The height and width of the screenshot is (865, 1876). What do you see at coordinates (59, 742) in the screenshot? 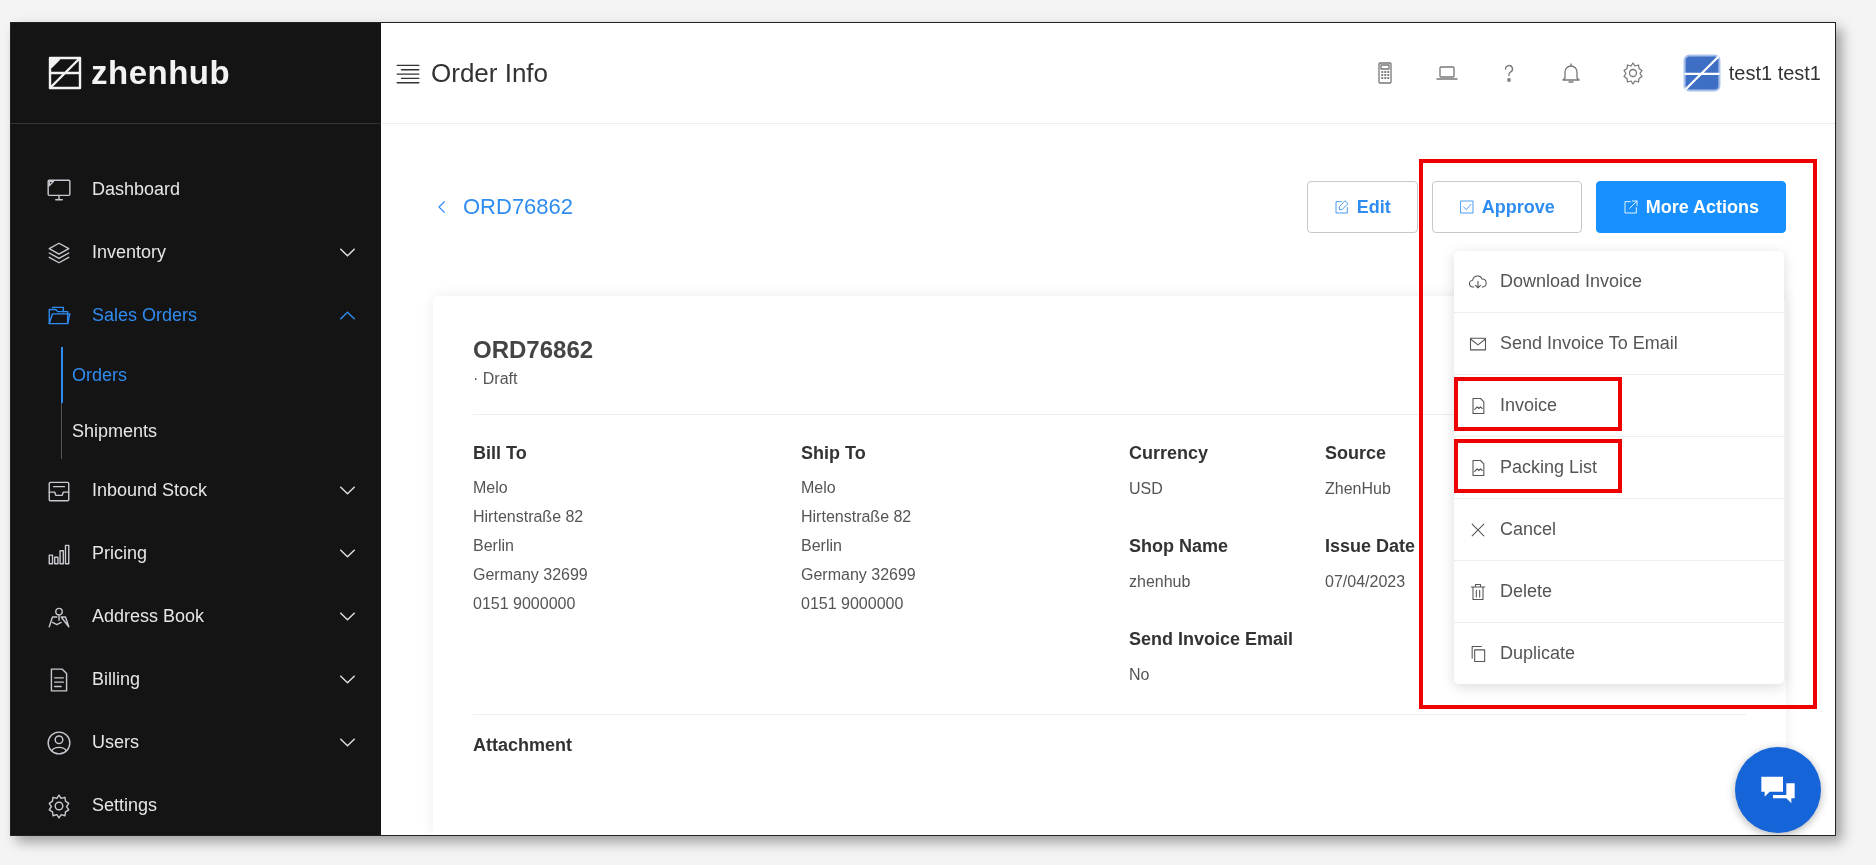
I see `user-circle-icon` at bounding box center [59, 742].